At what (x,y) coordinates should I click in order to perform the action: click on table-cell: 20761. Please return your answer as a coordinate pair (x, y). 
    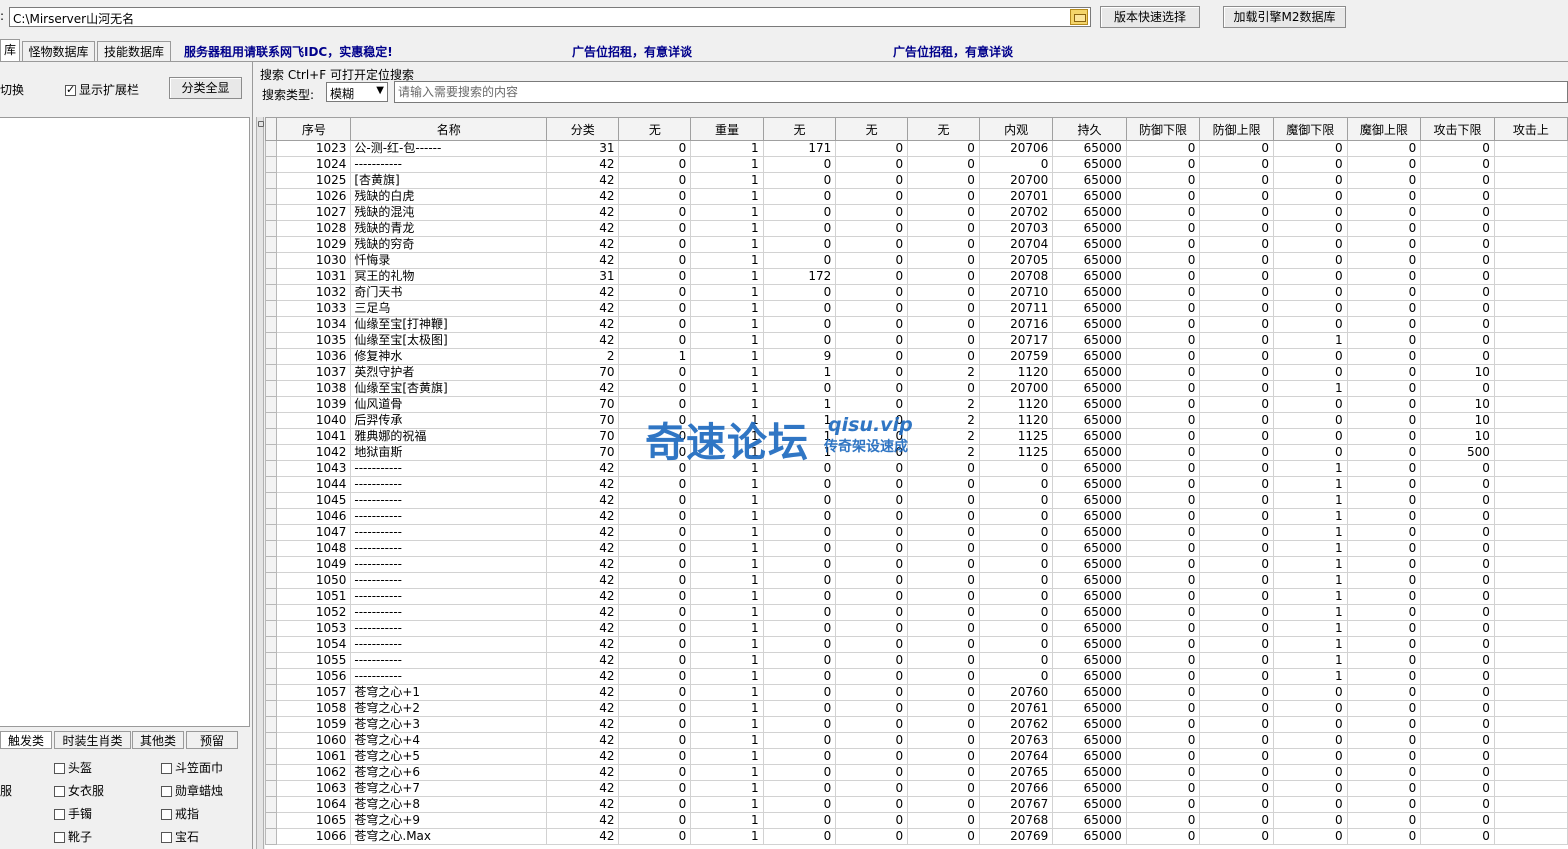
    Looking at the image, I should click on (1016, 708).